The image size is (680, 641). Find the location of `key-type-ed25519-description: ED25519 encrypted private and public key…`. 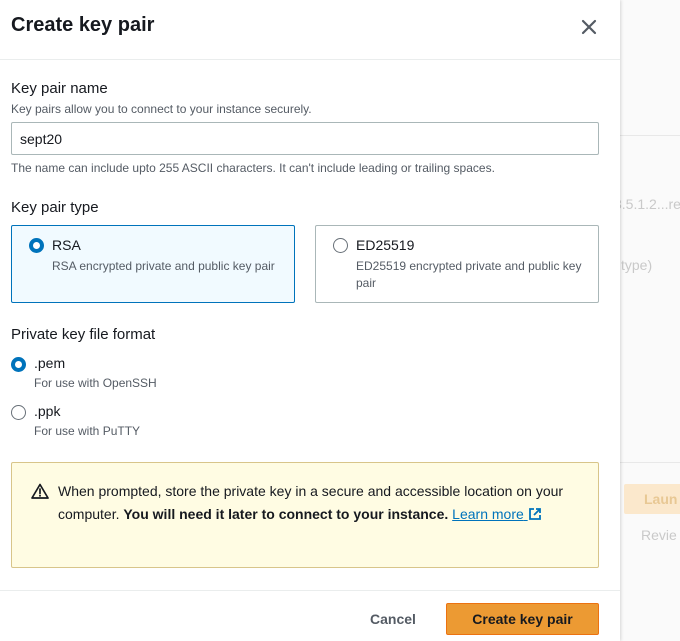

key-type-ed25519-description: ED25519 encrypted private and public key… is located at coordinates (469, 274).